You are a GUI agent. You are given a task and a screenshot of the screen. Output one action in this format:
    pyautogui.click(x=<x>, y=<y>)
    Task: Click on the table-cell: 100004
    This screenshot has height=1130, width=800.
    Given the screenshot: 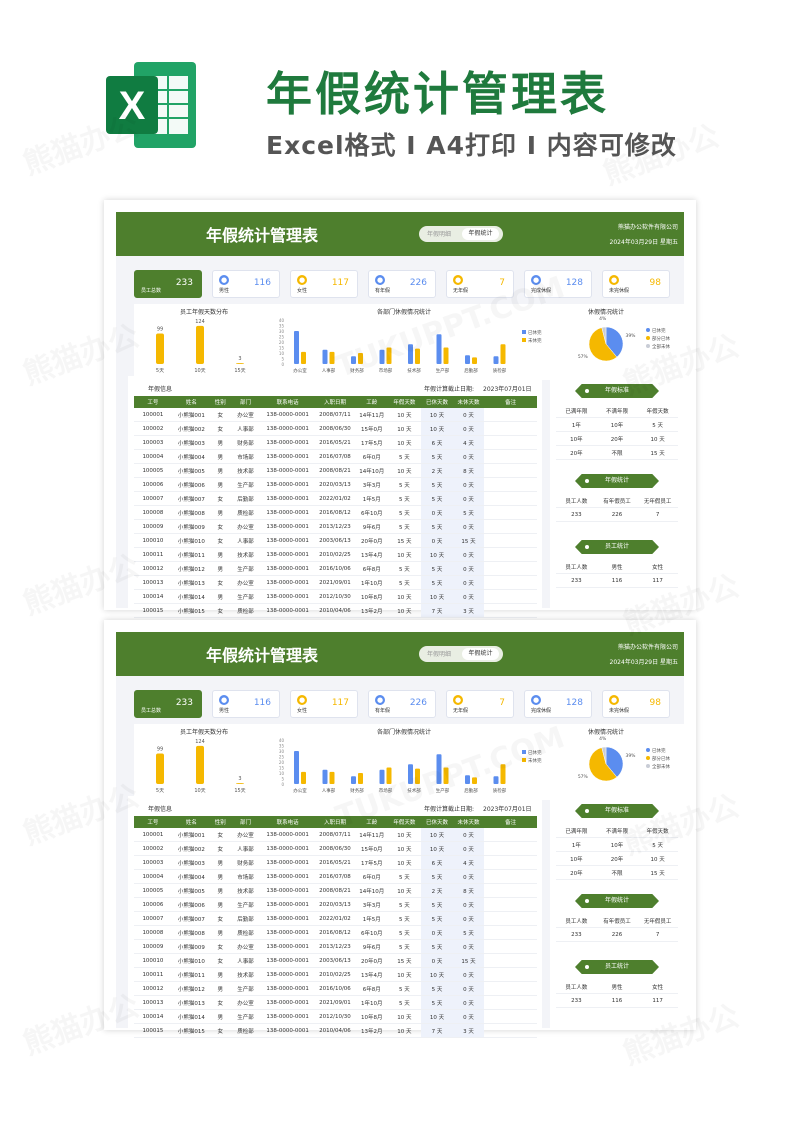 What is the action you would take?
    pyautogui.click(x=153, y=456)
    